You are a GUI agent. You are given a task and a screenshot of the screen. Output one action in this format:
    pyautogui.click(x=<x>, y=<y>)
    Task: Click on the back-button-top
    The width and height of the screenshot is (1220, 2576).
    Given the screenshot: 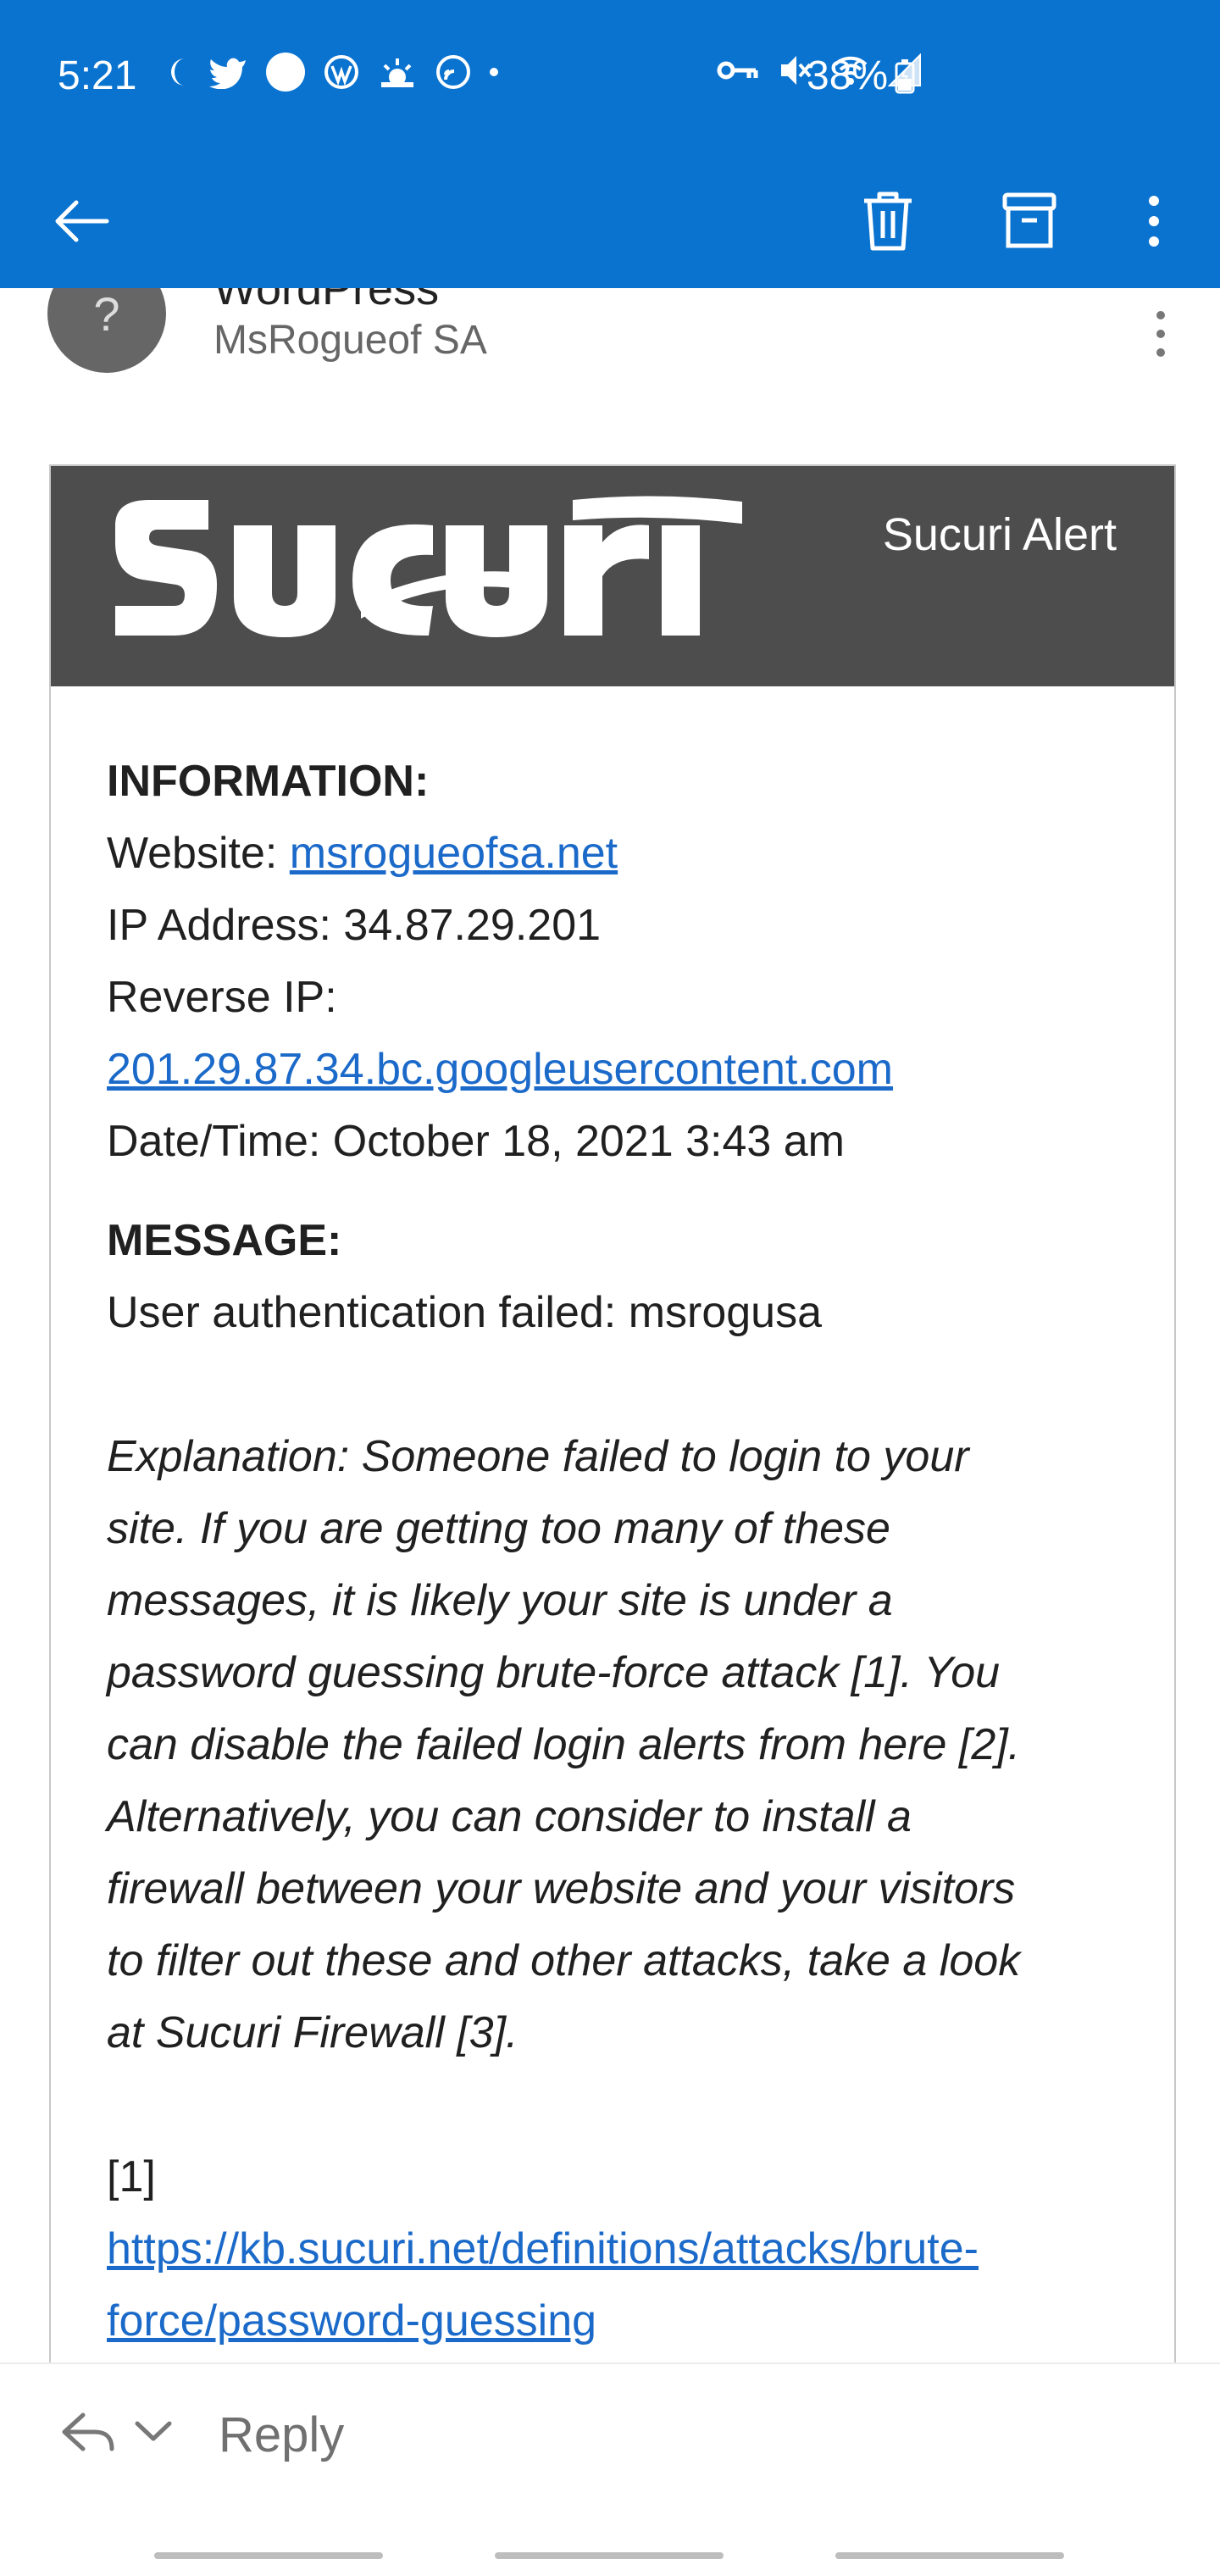 What is the action you would take?
    pyautogui.click(x=80, y=221)
    